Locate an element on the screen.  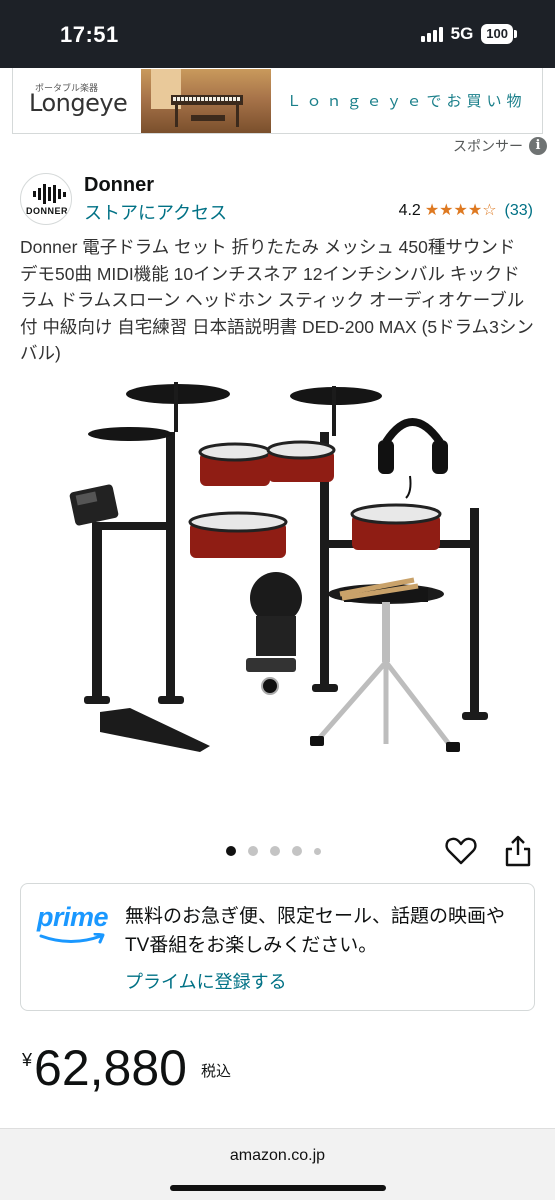
image-carousel-indicator is located at coordinates (273, 851).